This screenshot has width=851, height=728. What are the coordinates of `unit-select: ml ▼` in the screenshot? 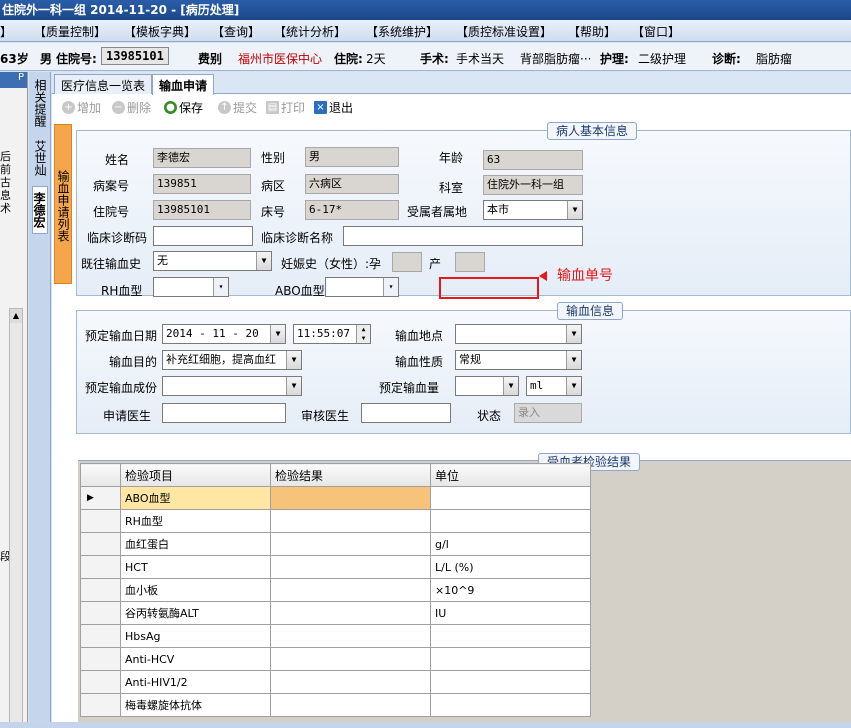 It's located at (554, 386).